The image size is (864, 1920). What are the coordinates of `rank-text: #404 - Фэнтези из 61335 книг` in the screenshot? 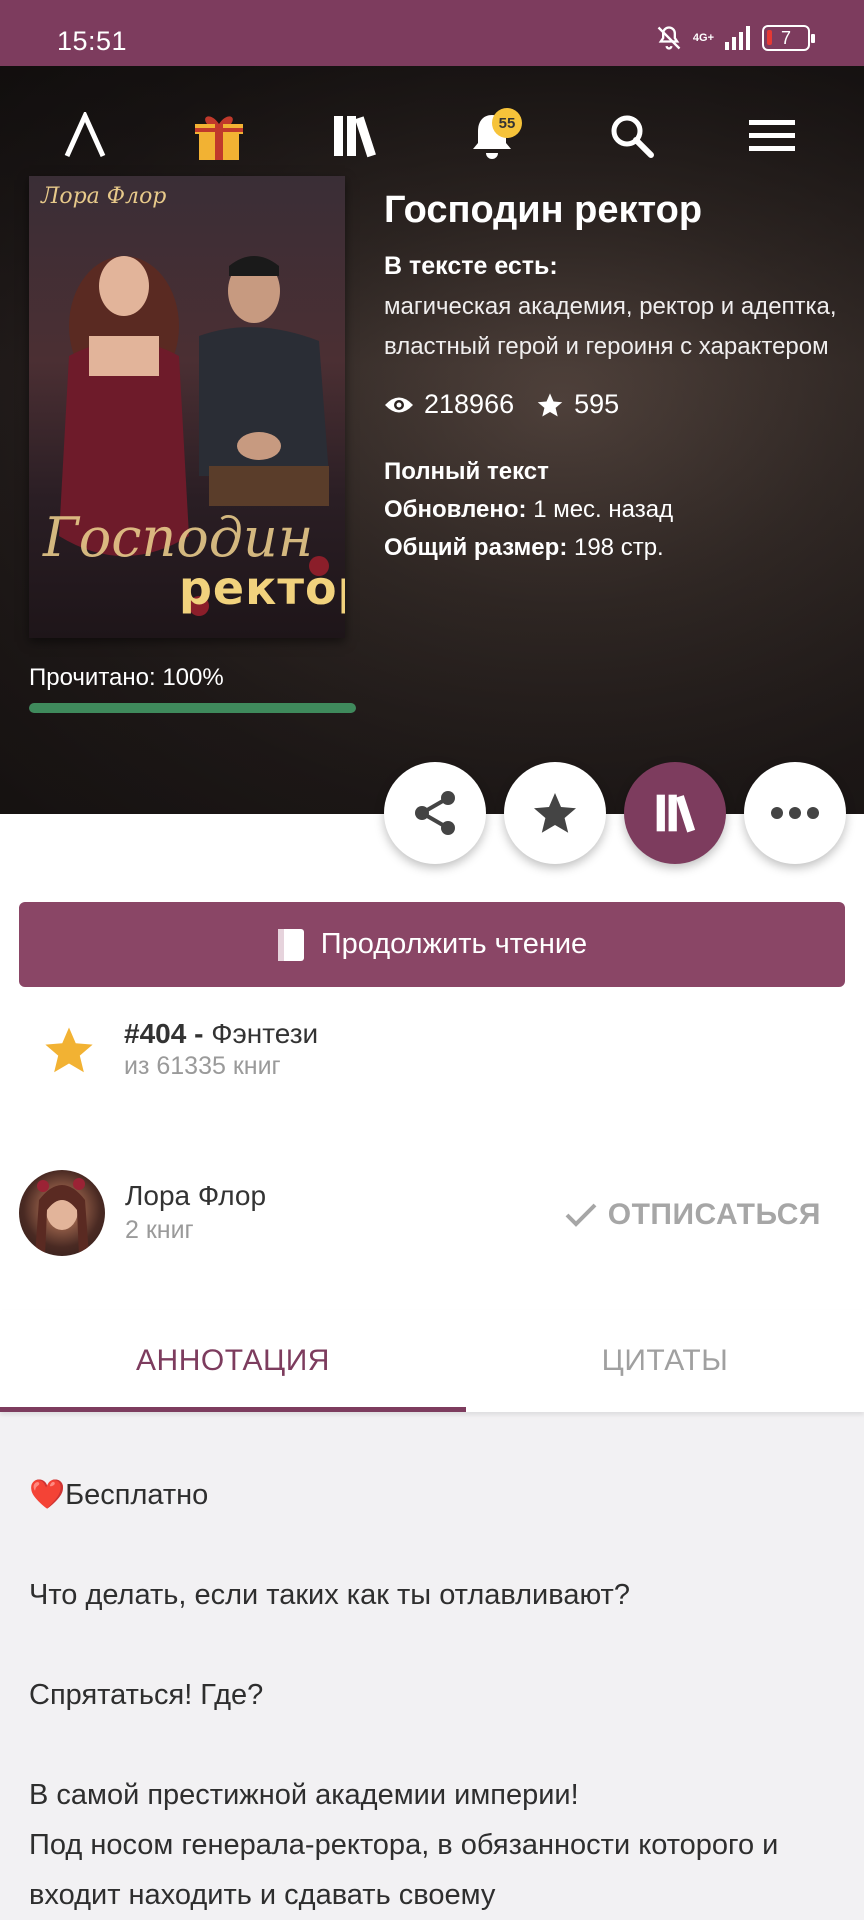 It's located at (221, 1049).